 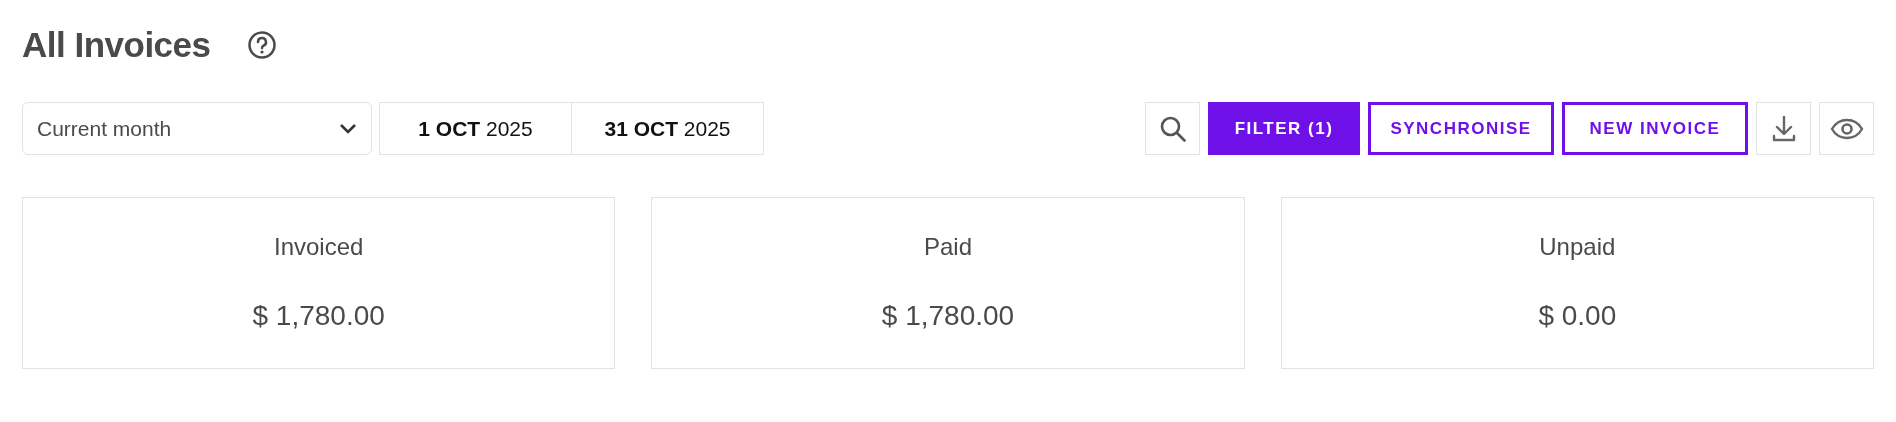 What do you see at coordinates (1284, 128) in the screenshot?
I see `filter-button: FILTER (1)` at bounding box center [1284, 128].